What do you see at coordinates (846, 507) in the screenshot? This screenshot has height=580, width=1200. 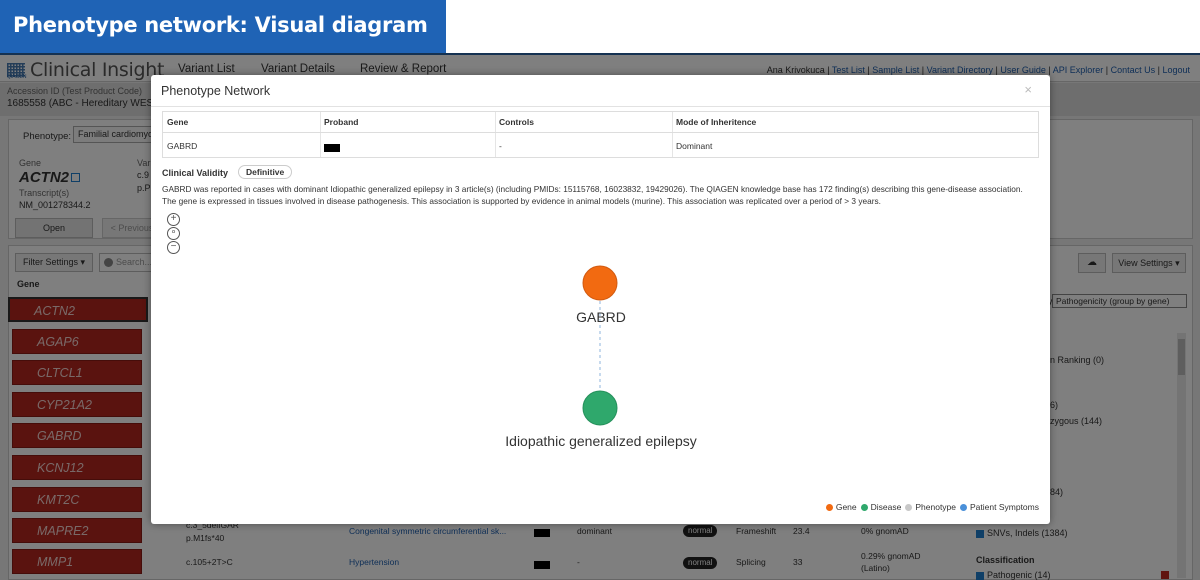 I see `legend-gene: Gene` at bounding box center [846, 507].